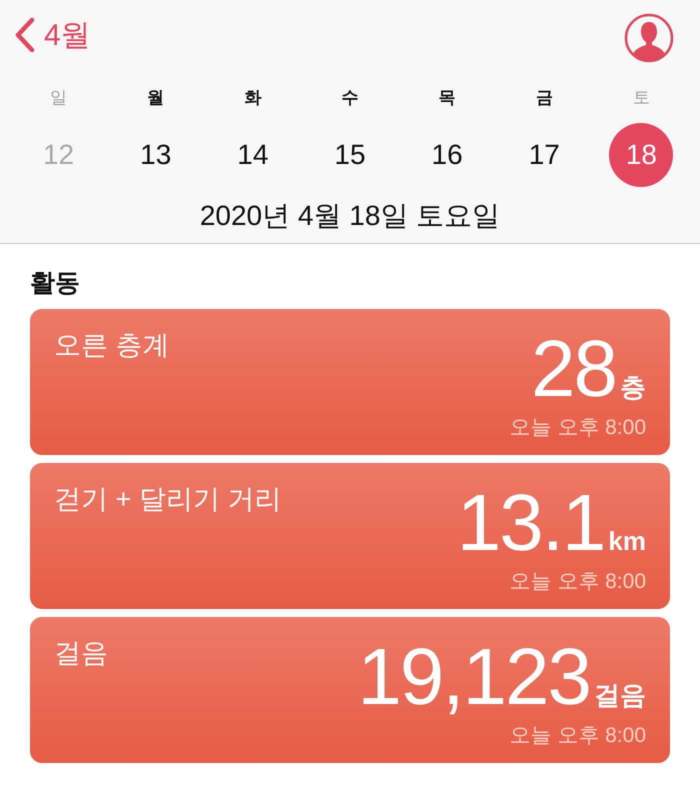 This screenshot has width=700, height=803. Describe the element at coordinates (25, 35) in the screenshot. I see `back-chevron-icon` at that location.